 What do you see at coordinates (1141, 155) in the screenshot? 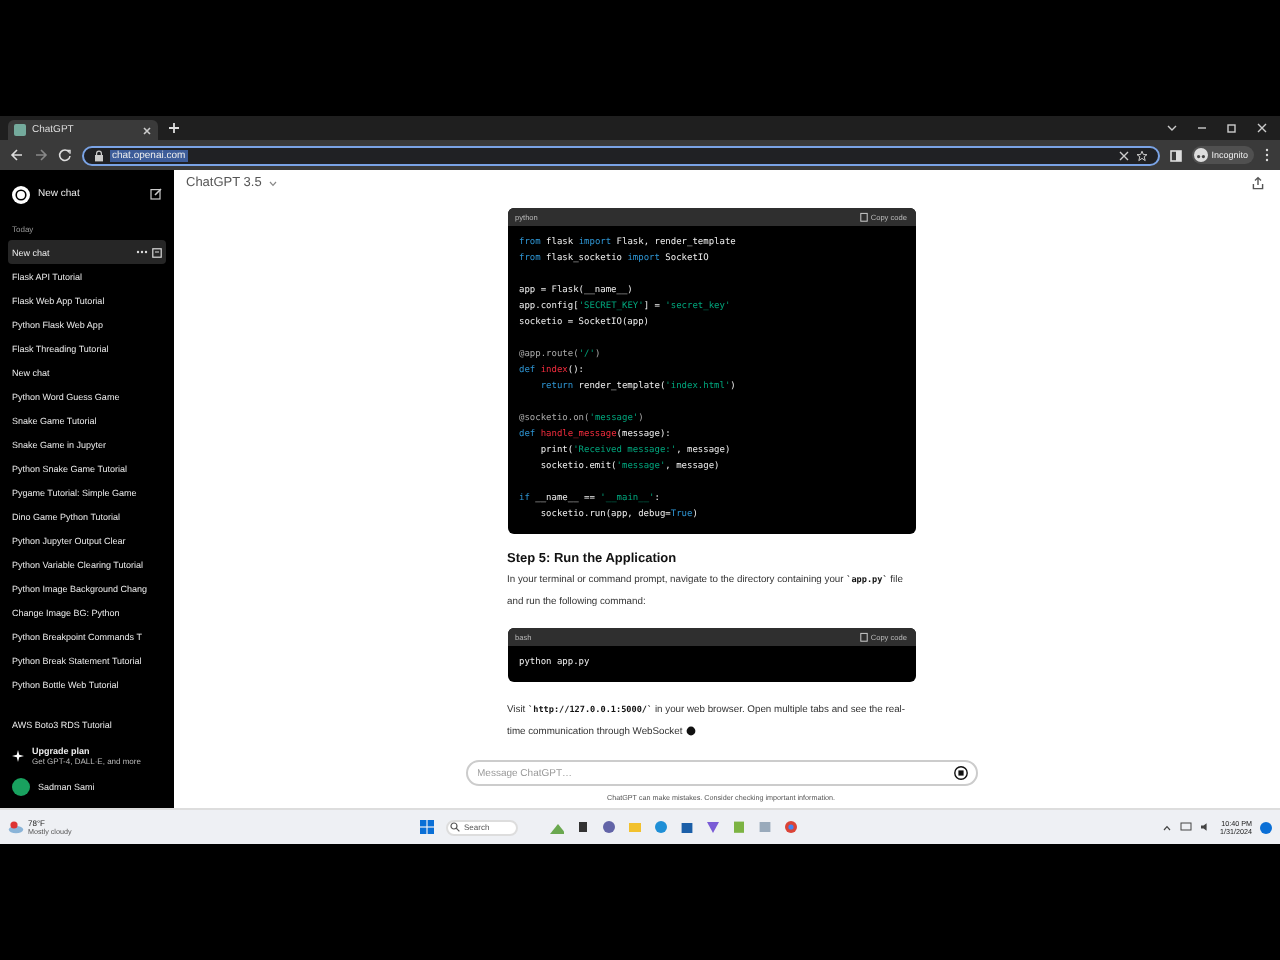
I see `star-icon` at bounding box center [1141, 155].